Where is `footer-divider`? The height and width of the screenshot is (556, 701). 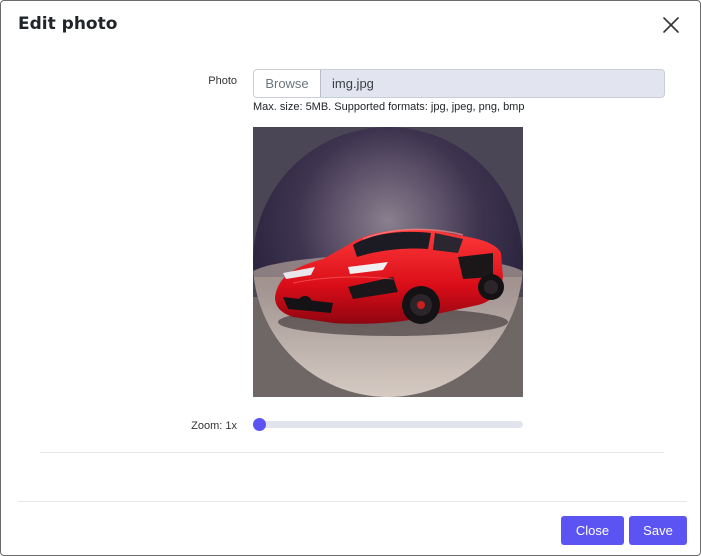
footer-divider is located at coordinates (352, 501).